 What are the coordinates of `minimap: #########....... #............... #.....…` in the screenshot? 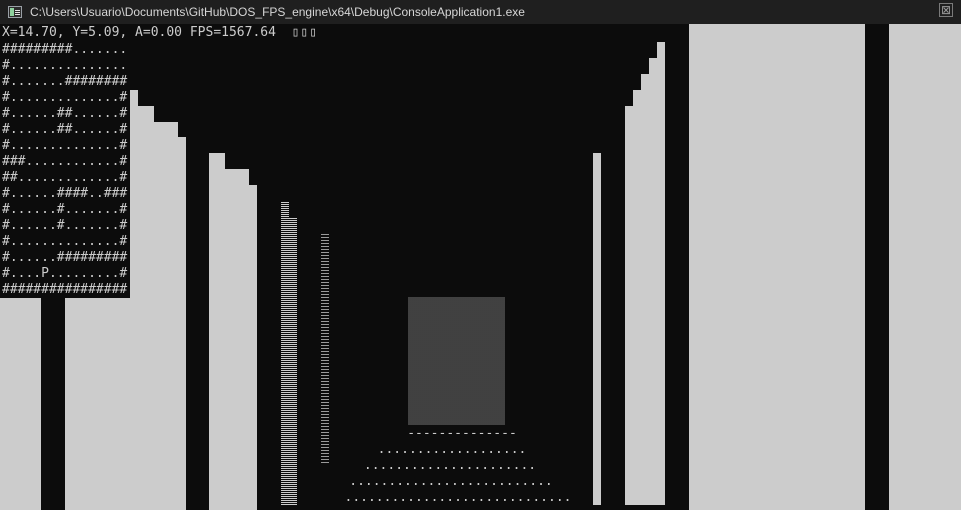 It's located at (65, 170).